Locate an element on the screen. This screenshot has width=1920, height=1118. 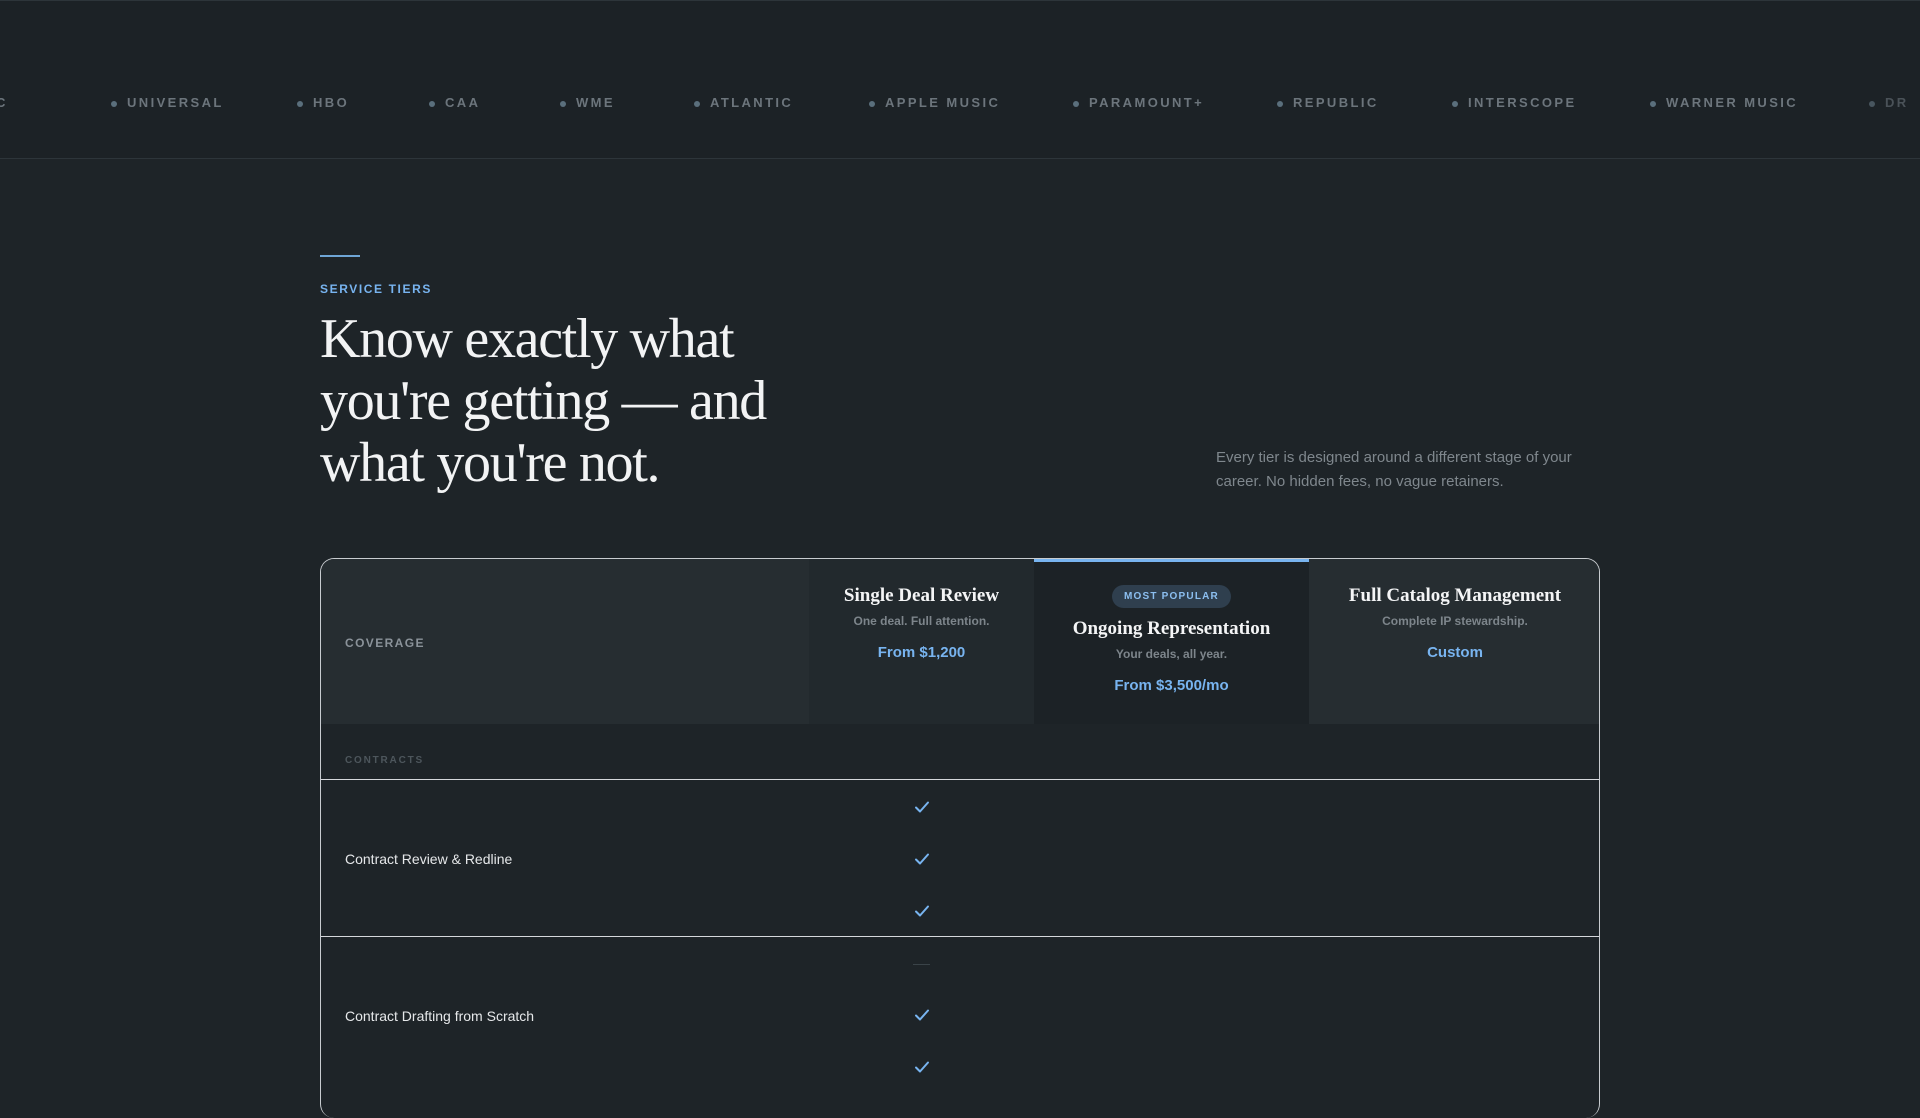
marquee-item-label: PARAMOUNT+ is located at coordinates (1147, 102).